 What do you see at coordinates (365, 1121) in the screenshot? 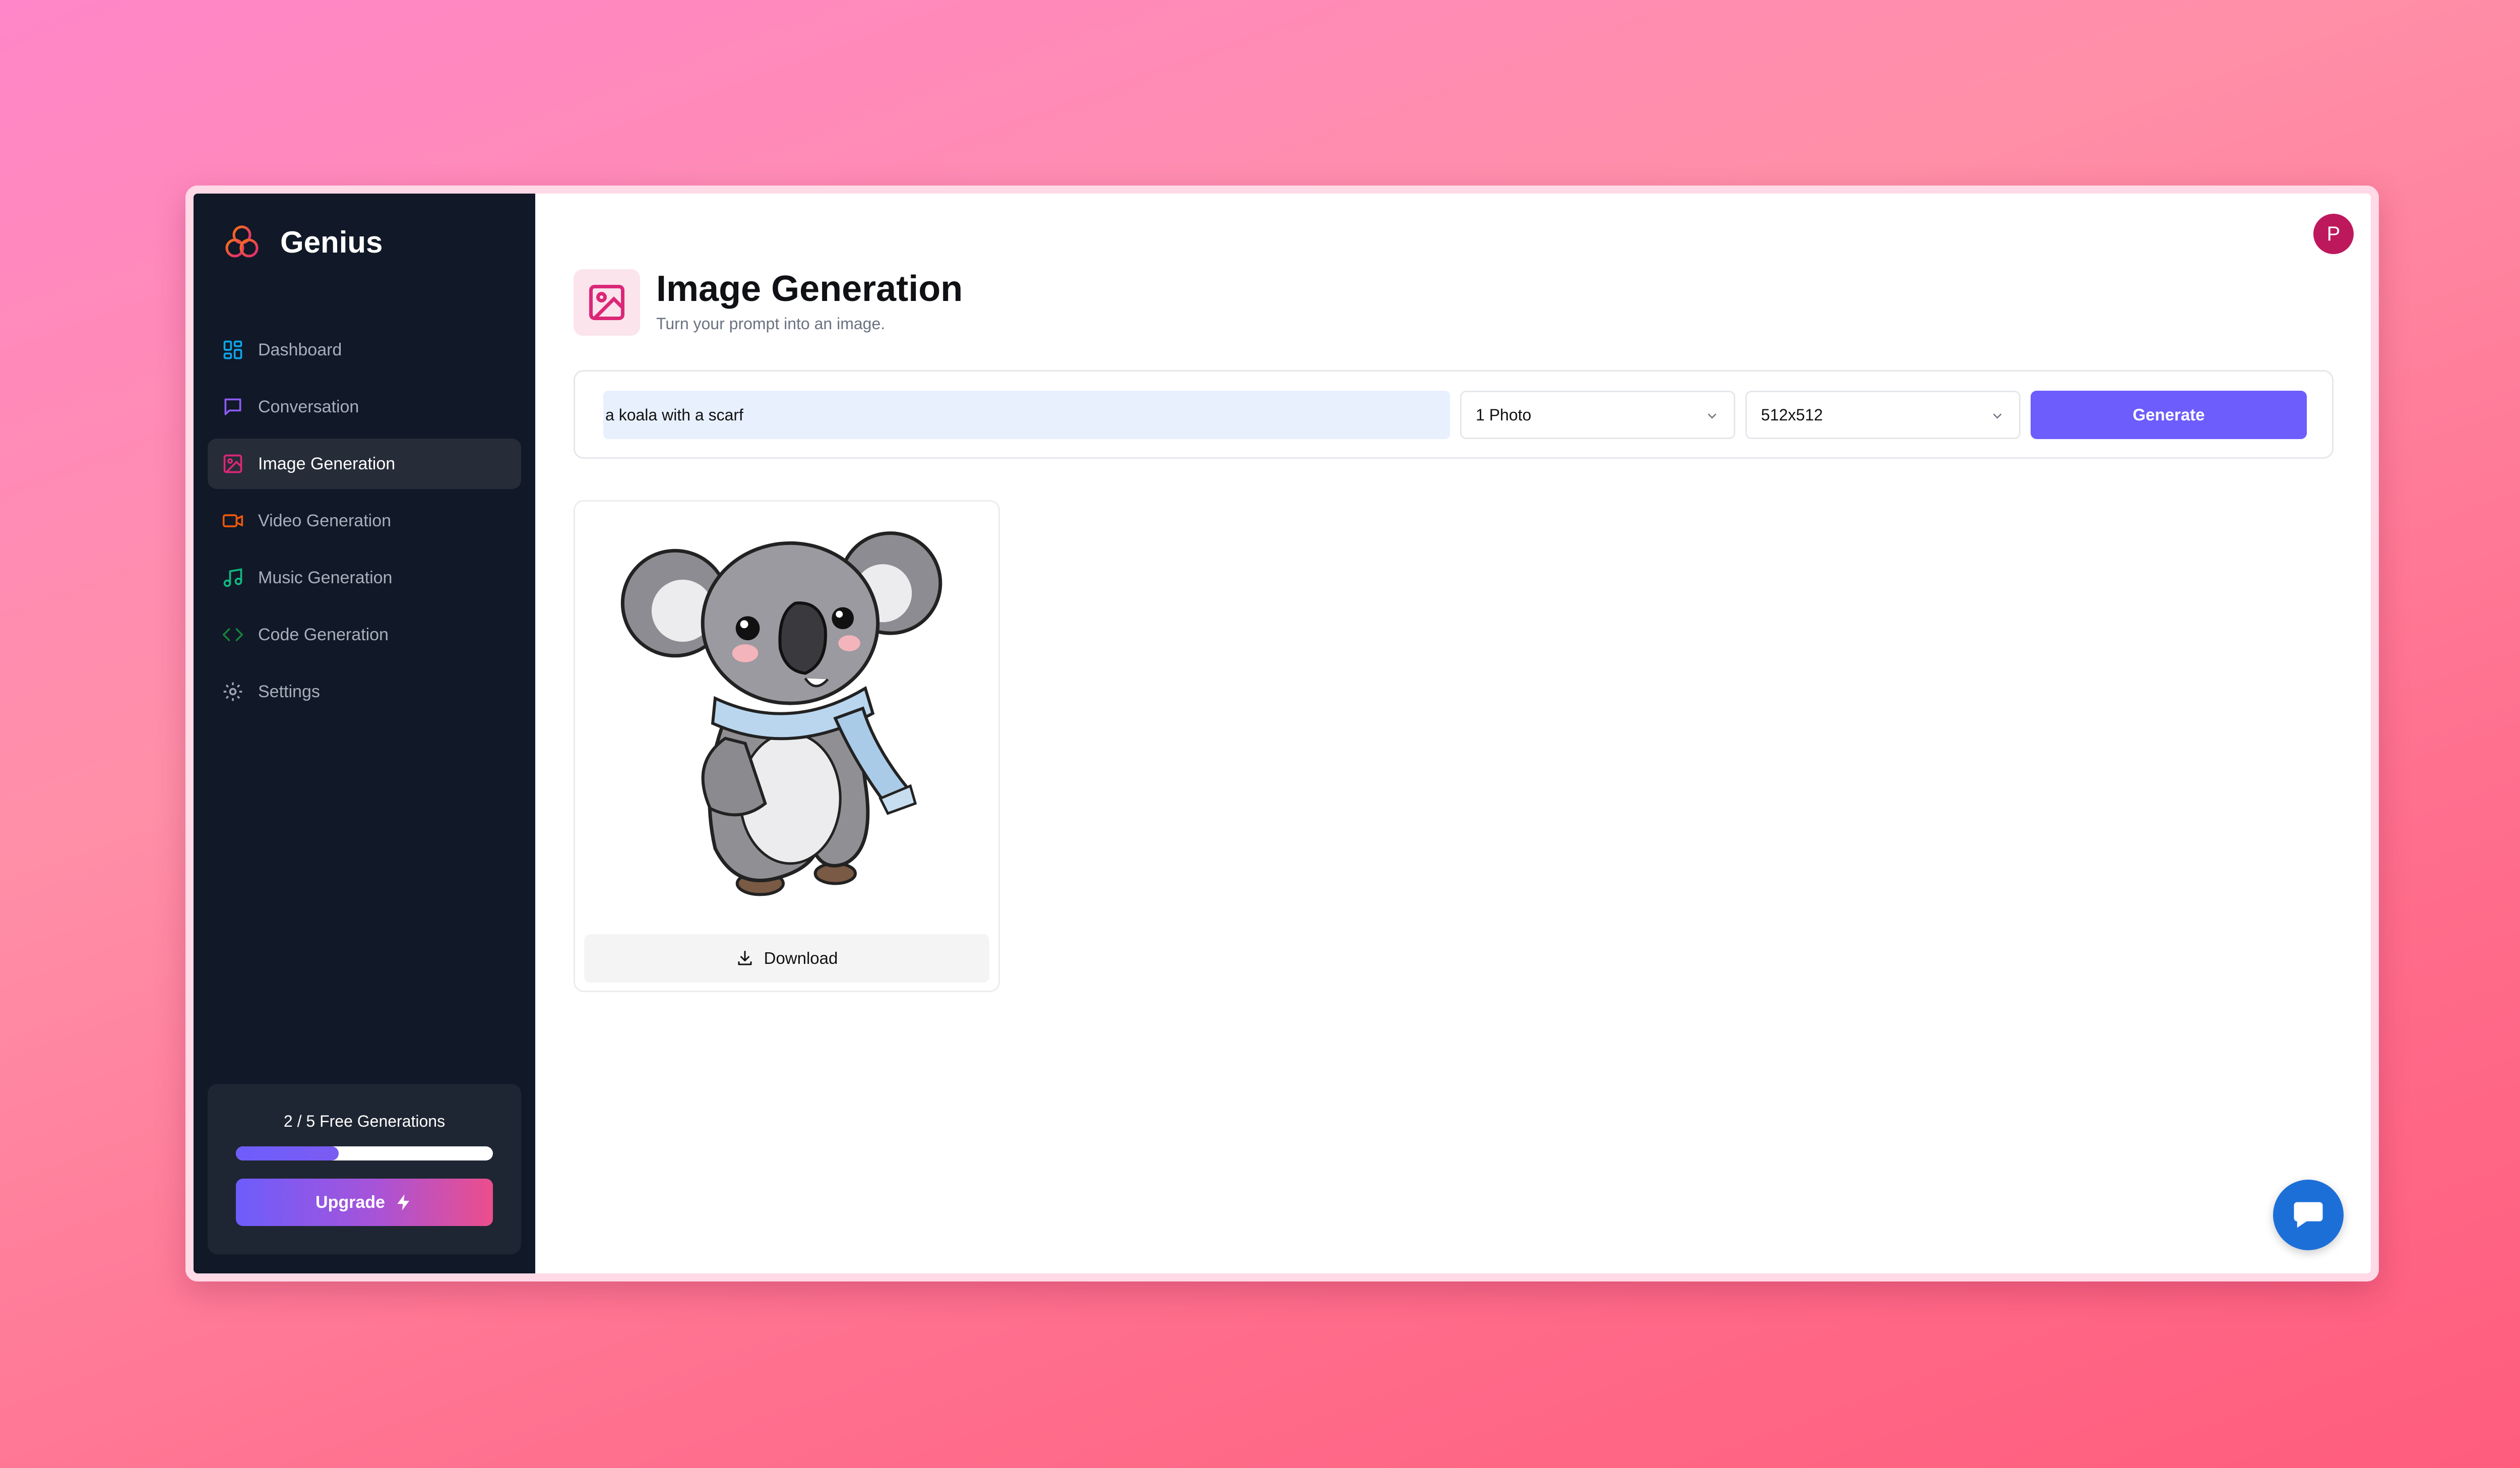
I see `free-generations-text: 2 / 5 Free Generations` at bounding box center [365, 1121].